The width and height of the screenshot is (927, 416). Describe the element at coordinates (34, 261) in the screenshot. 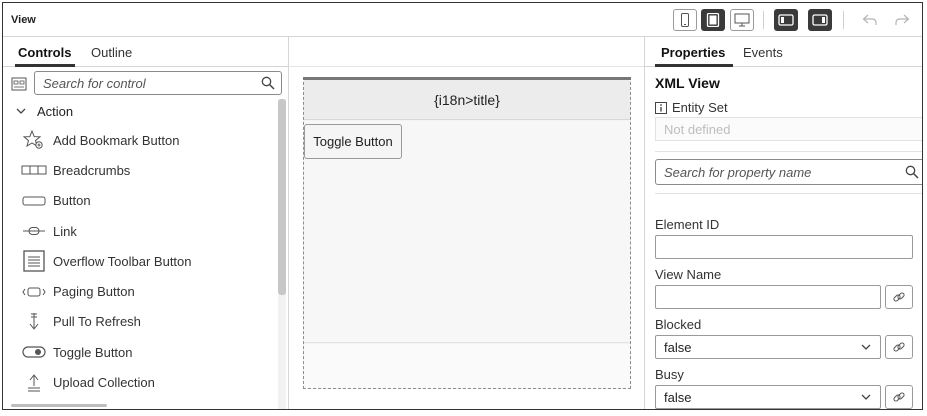

I see `overflow-toolbar-icon` at that location.